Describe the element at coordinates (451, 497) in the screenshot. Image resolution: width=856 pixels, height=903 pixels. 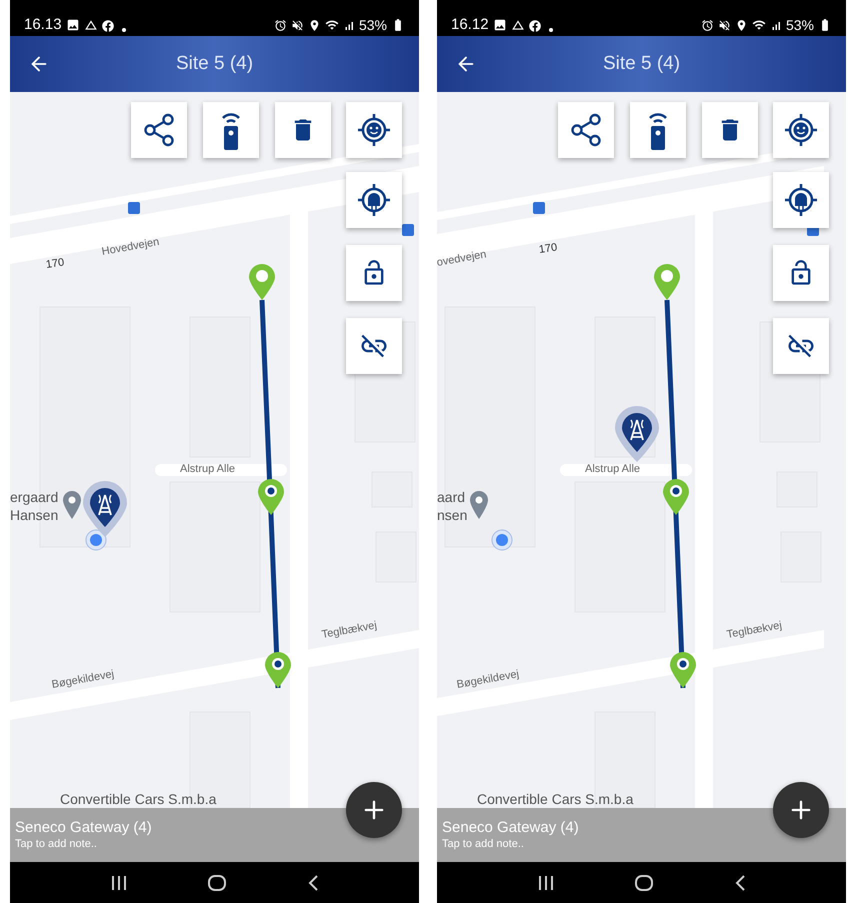
I see `map-label: aard` at that location.